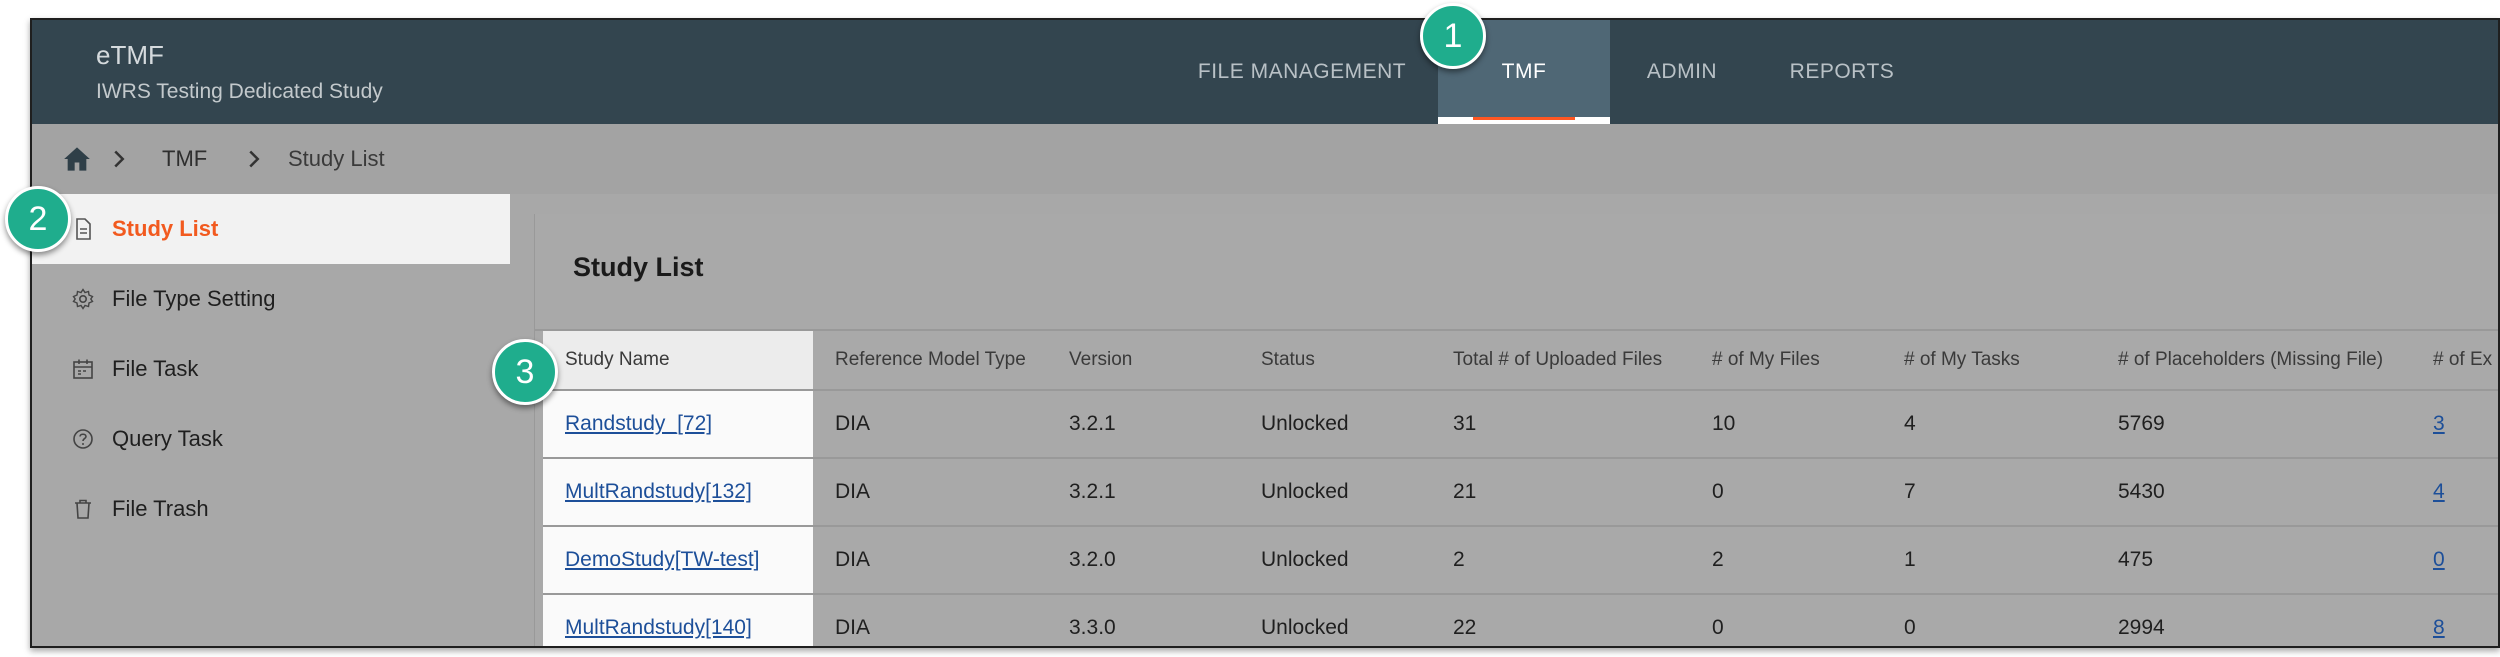 This screenshot has width=2500, height=657. Describe the element at coordinates (271, 439) in the screenshot. I see `sidebar-item-query-task: Query Task` at that location.